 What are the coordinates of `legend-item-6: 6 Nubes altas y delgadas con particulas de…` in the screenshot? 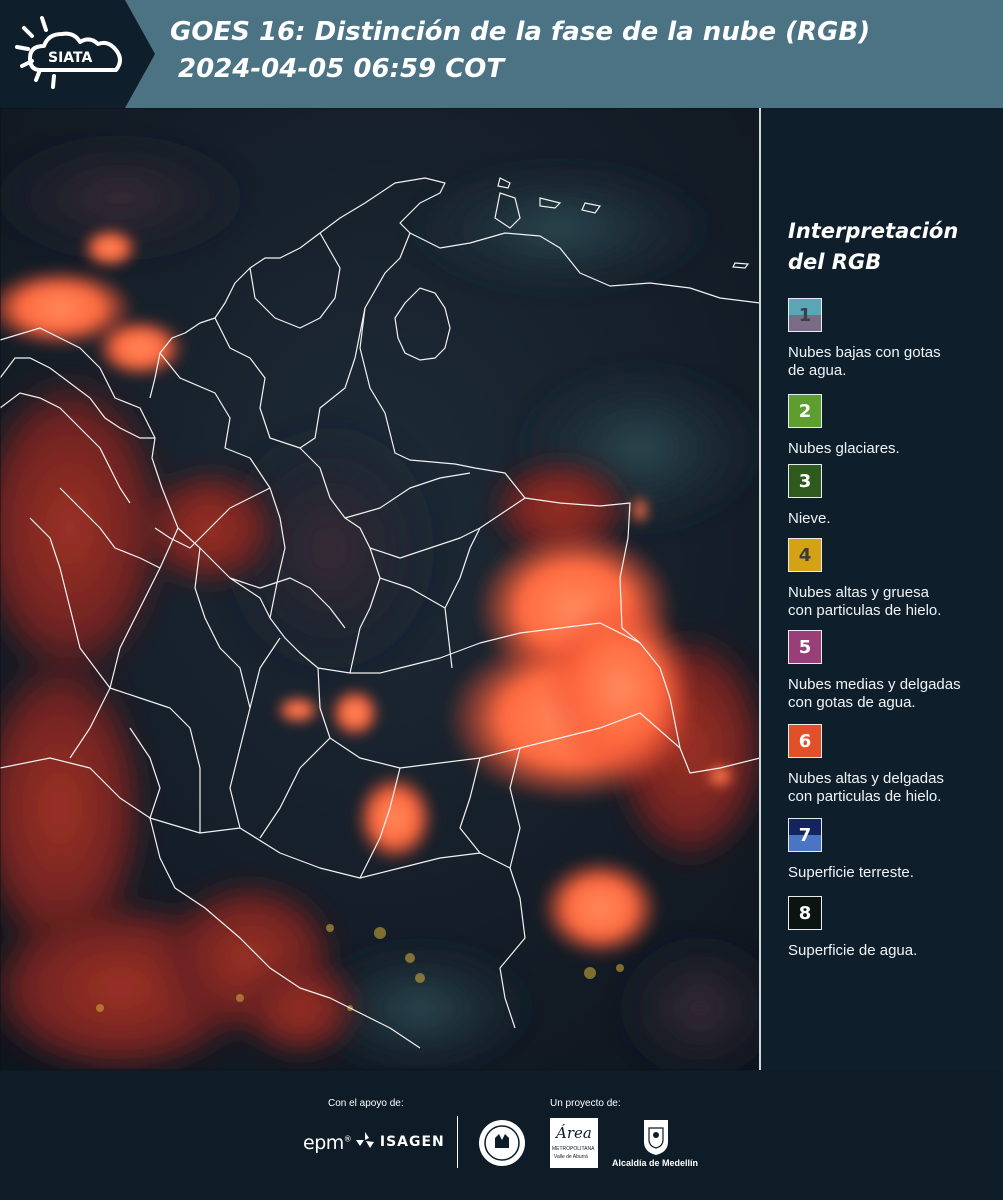 It's located at (866, 765).